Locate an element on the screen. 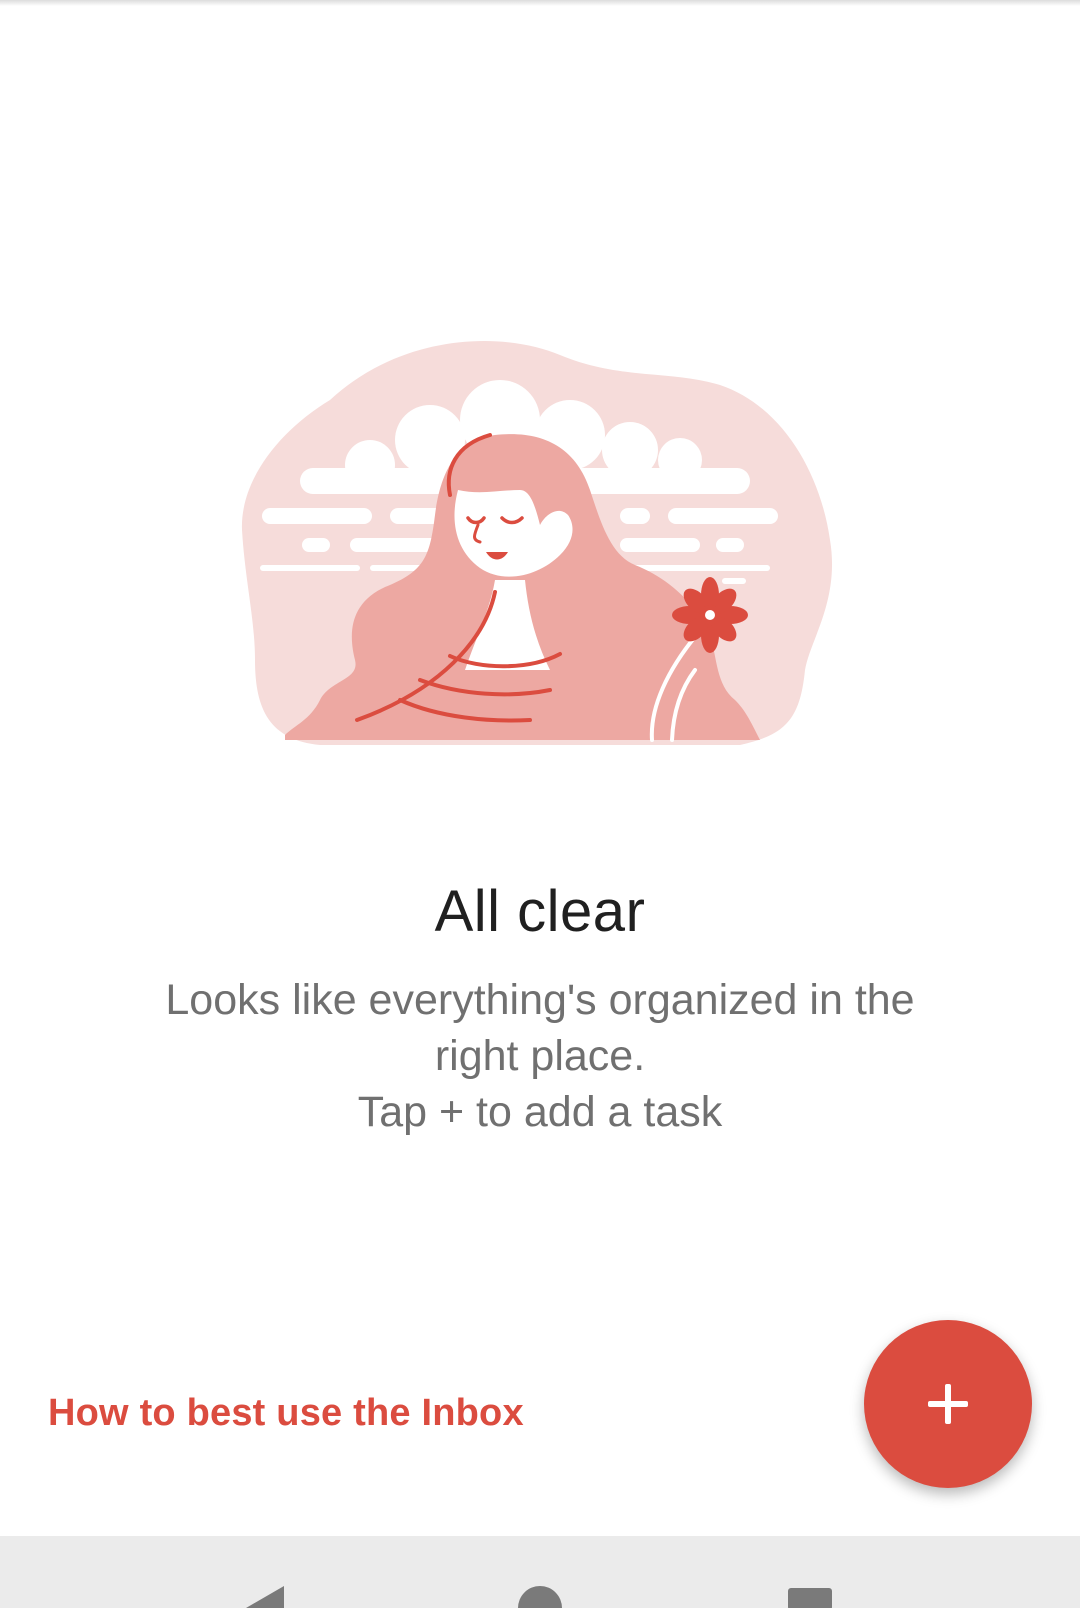 The width and height of the screenshot is (1080, 1608). top-shadow is located at coordinates (540, 3).